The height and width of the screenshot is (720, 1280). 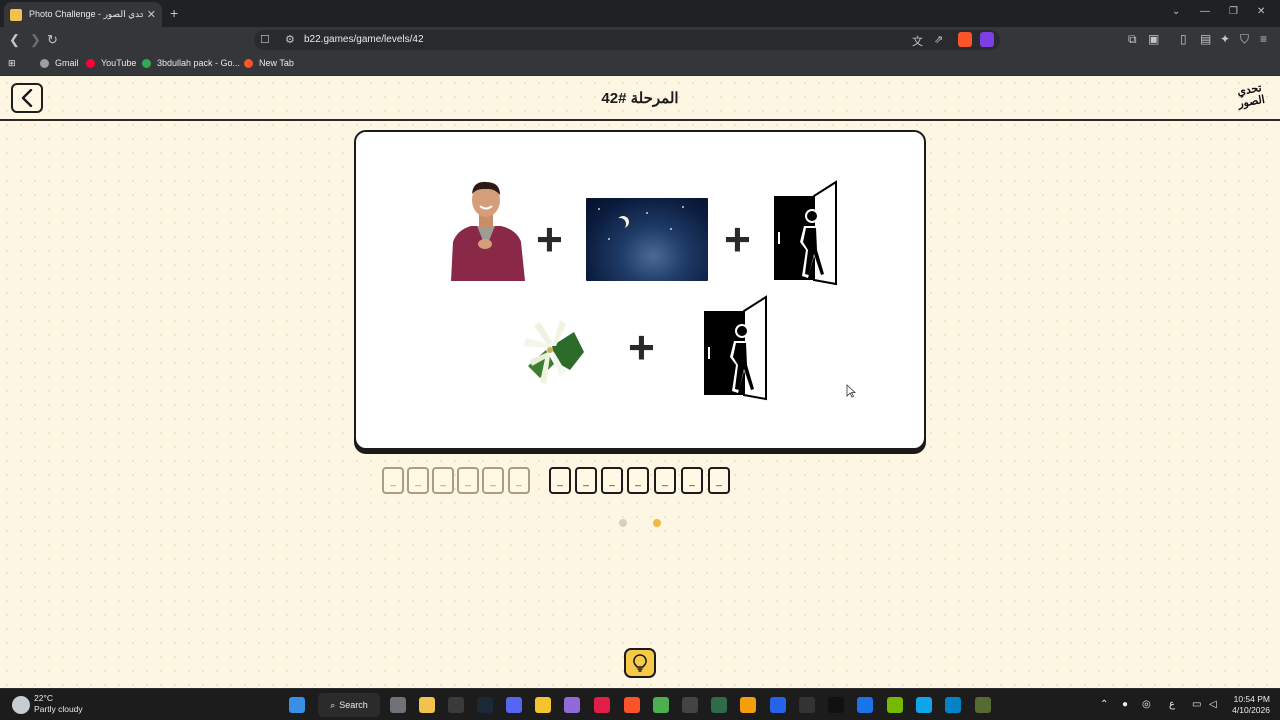 What do you see at coordinates (1251, 99) in the screenshot?
I see `game-logo: تحدي الصور` at bounding box center [1251, 99].